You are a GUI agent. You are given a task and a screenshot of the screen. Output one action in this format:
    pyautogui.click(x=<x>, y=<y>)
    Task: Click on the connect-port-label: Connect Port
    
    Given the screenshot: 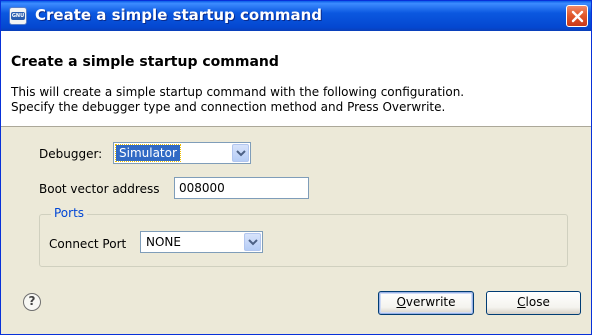 What is the action you would take?
    pyautogui.click(x=88, y=244)
    